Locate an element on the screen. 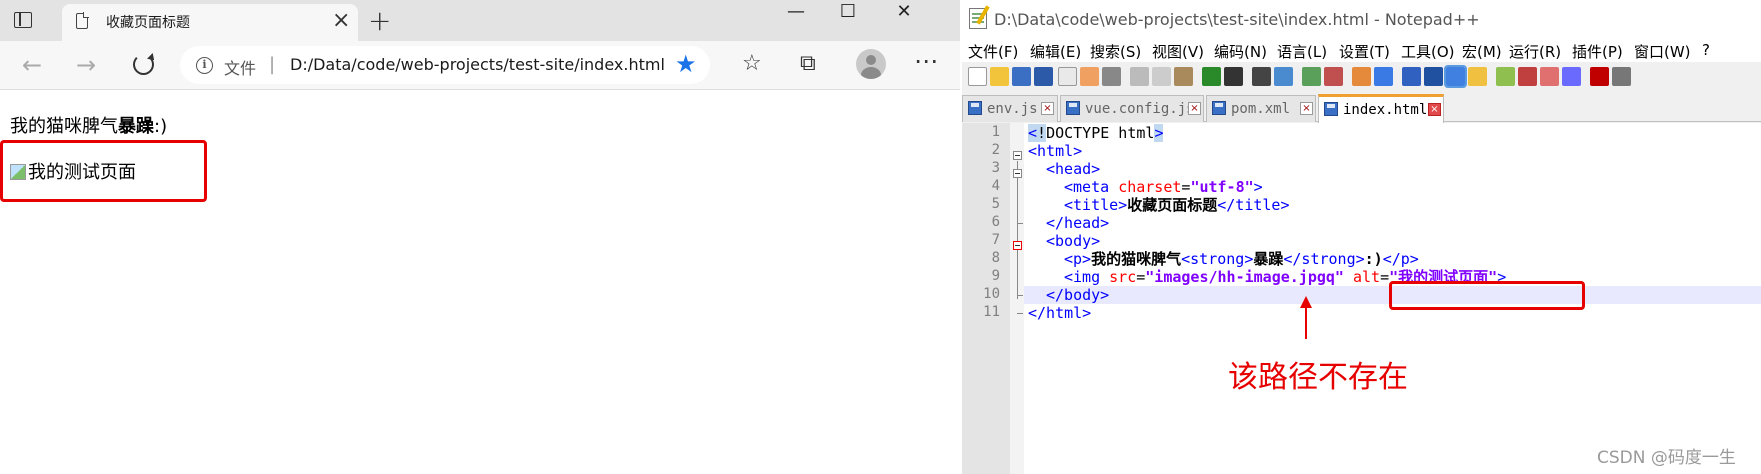 This screenshot has height=474, width=1761. menu-search: 搜索(S) is located at coordinates (1115, 51).